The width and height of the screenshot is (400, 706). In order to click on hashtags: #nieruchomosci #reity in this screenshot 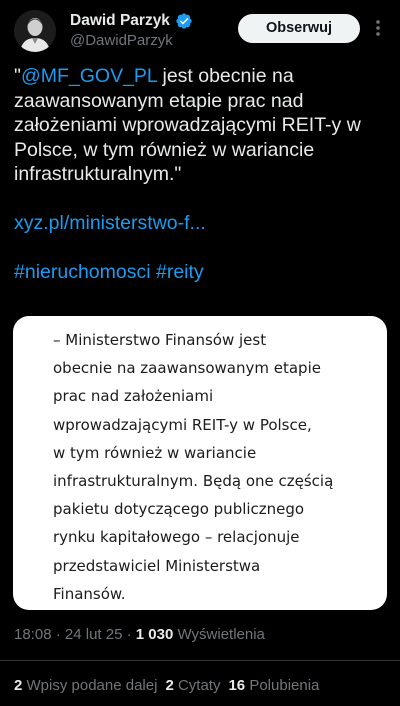, I will do `click(200, 272)`.